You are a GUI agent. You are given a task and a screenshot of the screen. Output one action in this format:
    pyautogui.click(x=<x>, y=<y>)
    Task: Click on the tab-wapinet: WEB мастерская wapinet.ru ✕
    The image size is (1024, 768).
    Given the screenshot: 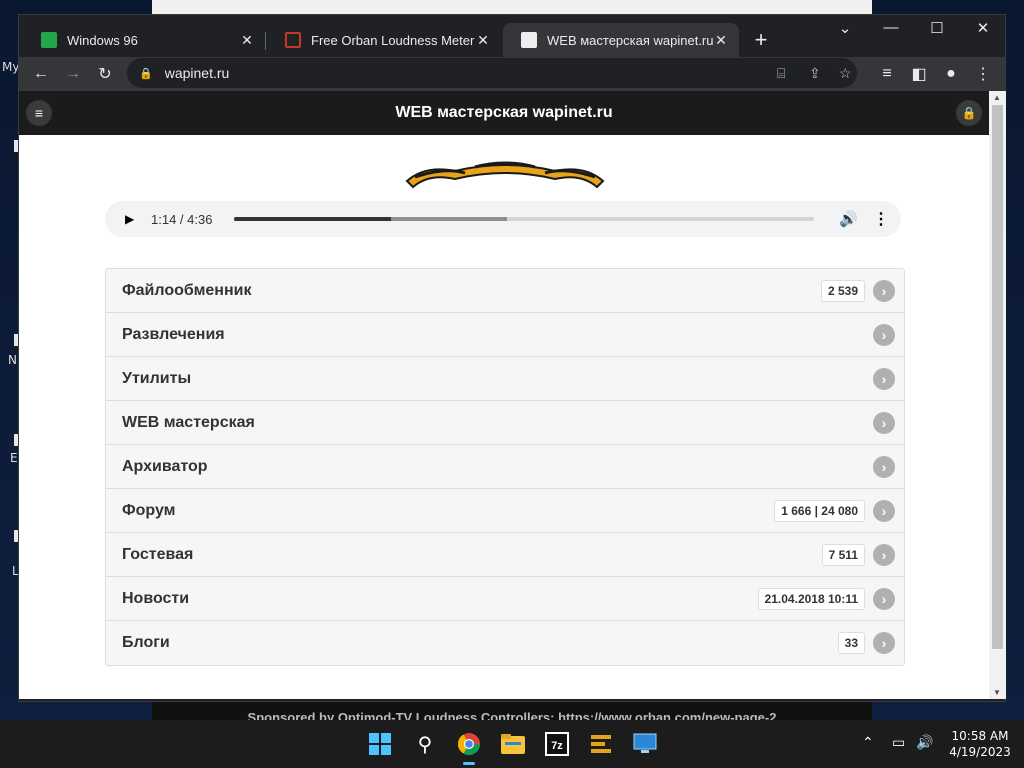 What is the action you would take?
    pyautogui.click(x=621, y=40)
    